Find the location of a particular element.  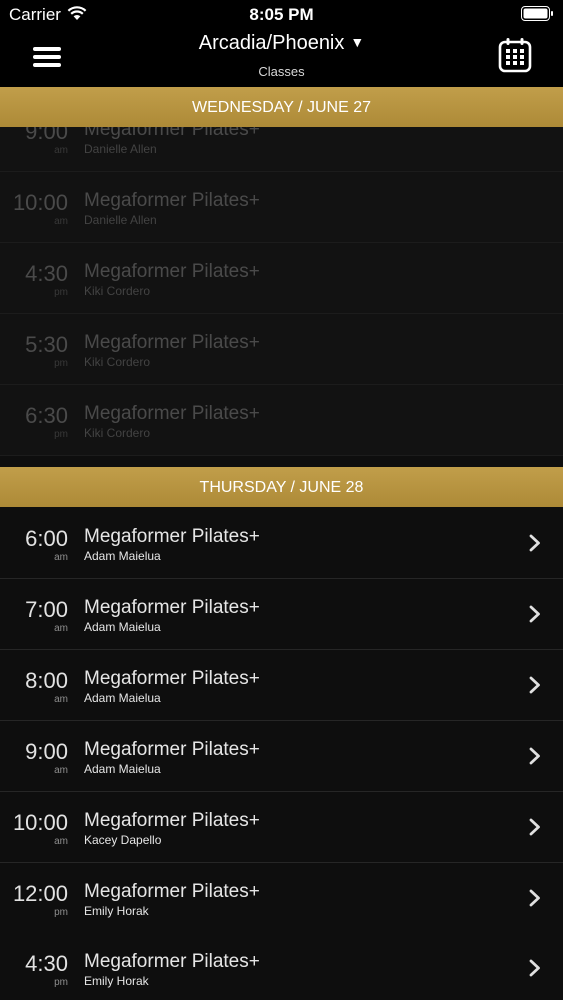

class-row: 9:00 am Megaformer Pilates+ Adam Maielua is located at coordinates (281, 756).